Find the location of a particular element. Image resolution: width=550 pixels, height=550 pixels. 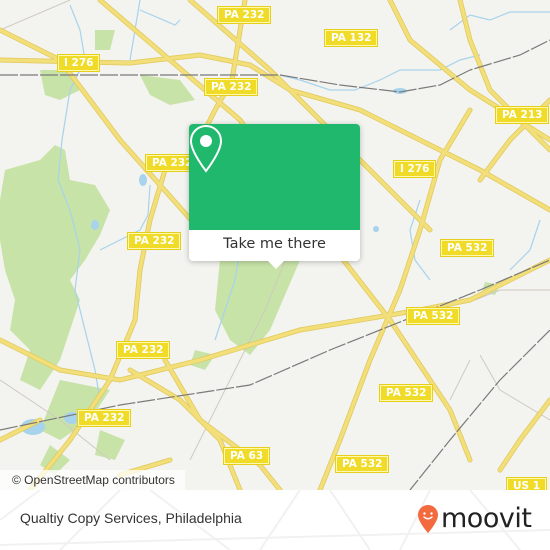

road-shield-pa132: PA 132 is located at coordinates (351, 38).